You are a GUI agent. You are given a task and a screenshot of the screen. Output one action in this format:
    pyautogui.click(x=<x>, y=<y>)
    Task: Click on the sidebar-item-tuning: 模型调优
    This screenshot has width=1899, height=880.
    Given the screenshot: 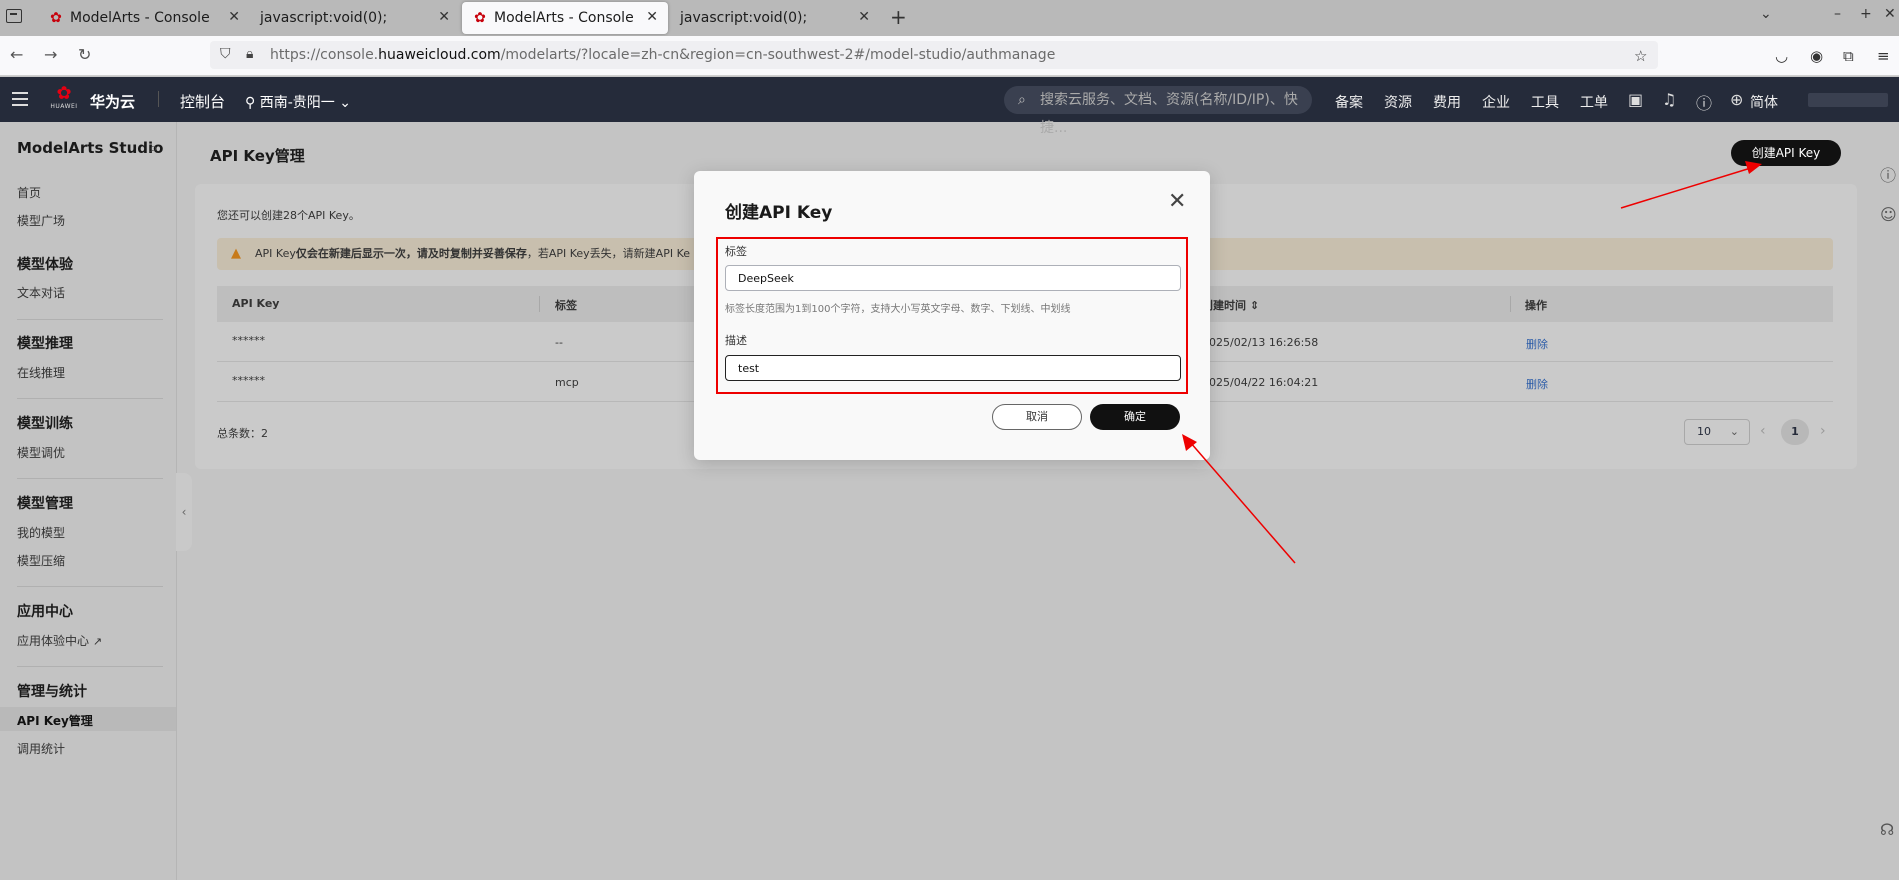 What is the action you would take?
    pyautogui.click(x=41, y=452)
    